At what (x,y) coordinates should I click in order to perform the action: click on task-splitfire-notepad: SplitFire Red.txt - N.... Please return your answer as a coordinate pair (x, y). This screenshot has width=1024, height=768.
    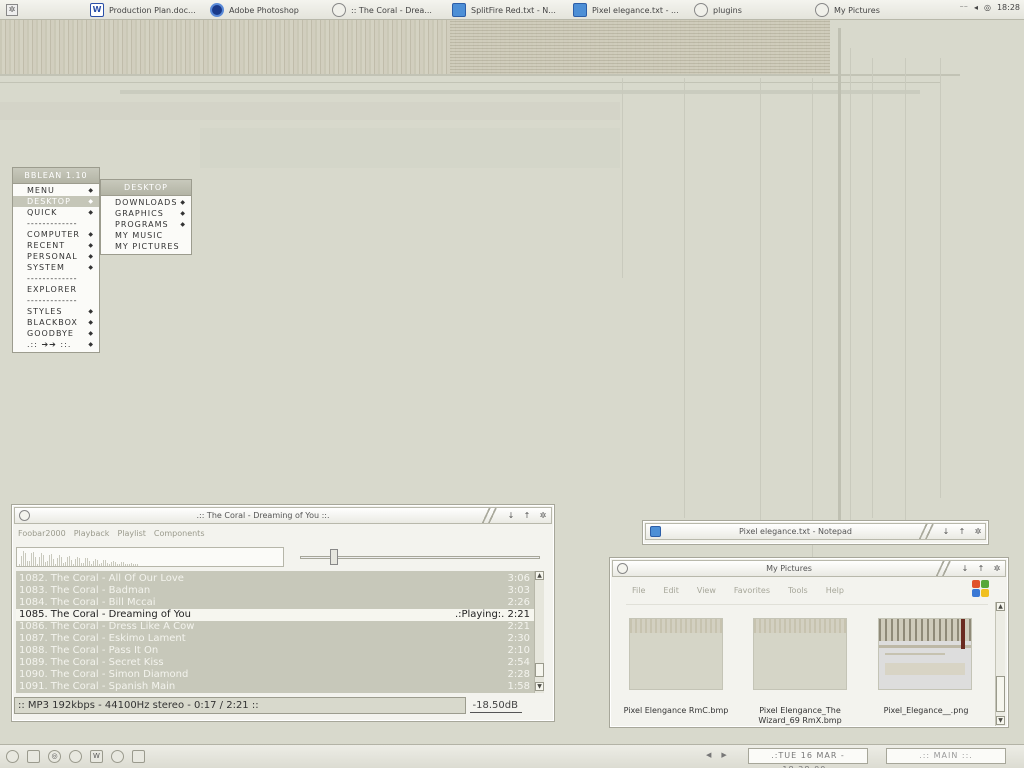
    Looking at the image, I should click on (504, 10).